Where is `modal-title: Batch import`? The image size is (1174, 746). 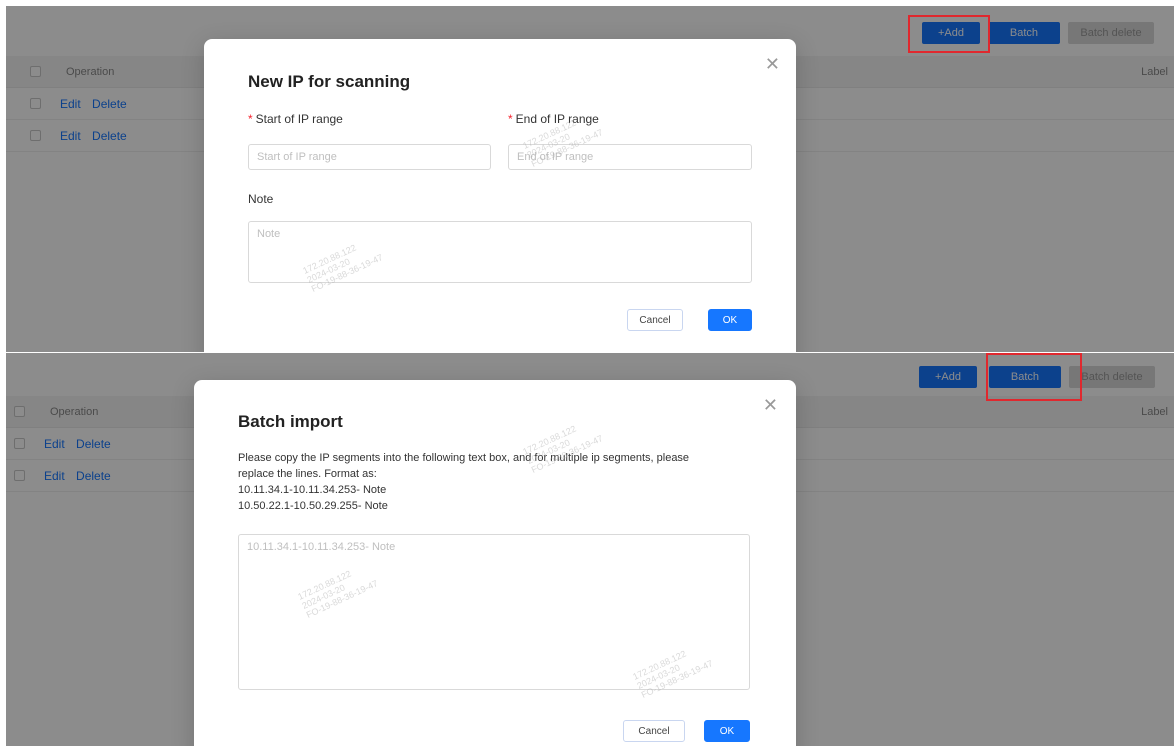
modal-title: Batch import is located at coordinates (290, 421).